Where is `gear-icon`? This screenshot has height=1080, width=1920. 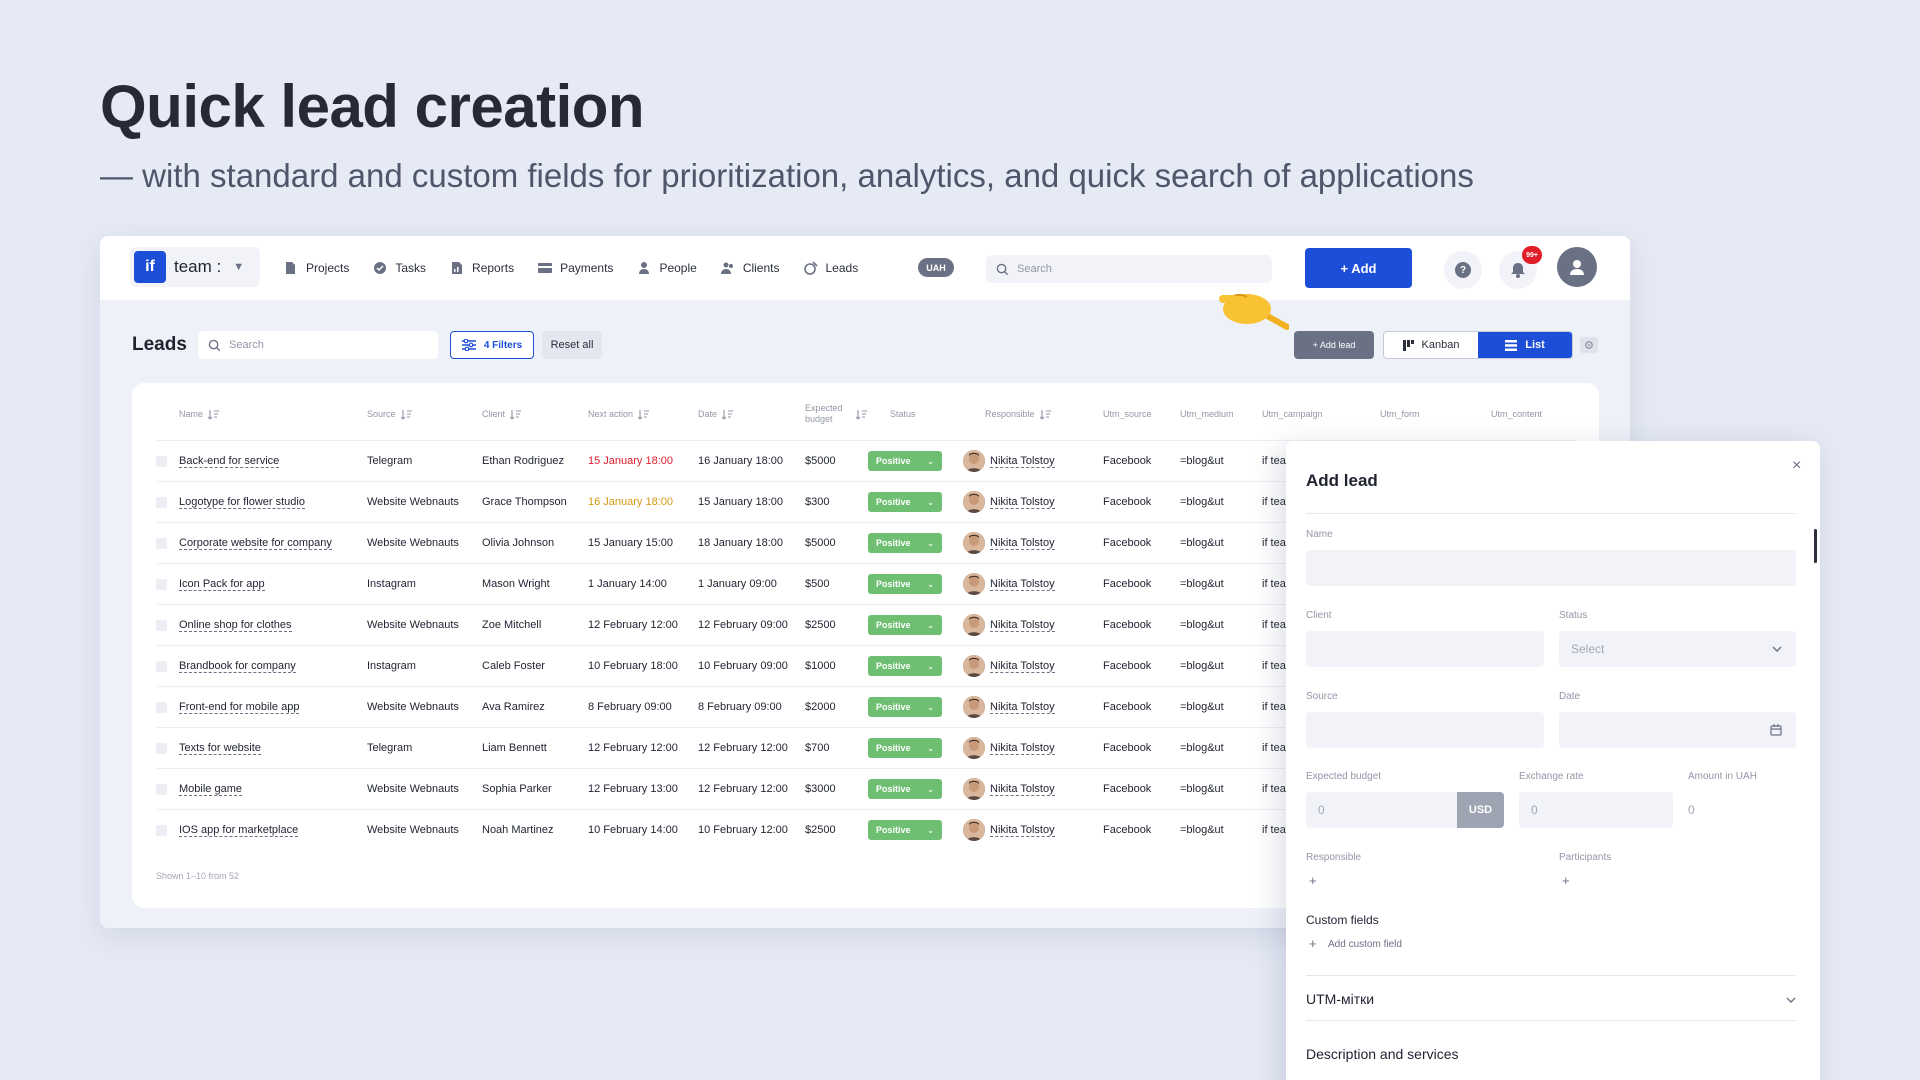
gear-icon is located at coordinates (1589, 345).